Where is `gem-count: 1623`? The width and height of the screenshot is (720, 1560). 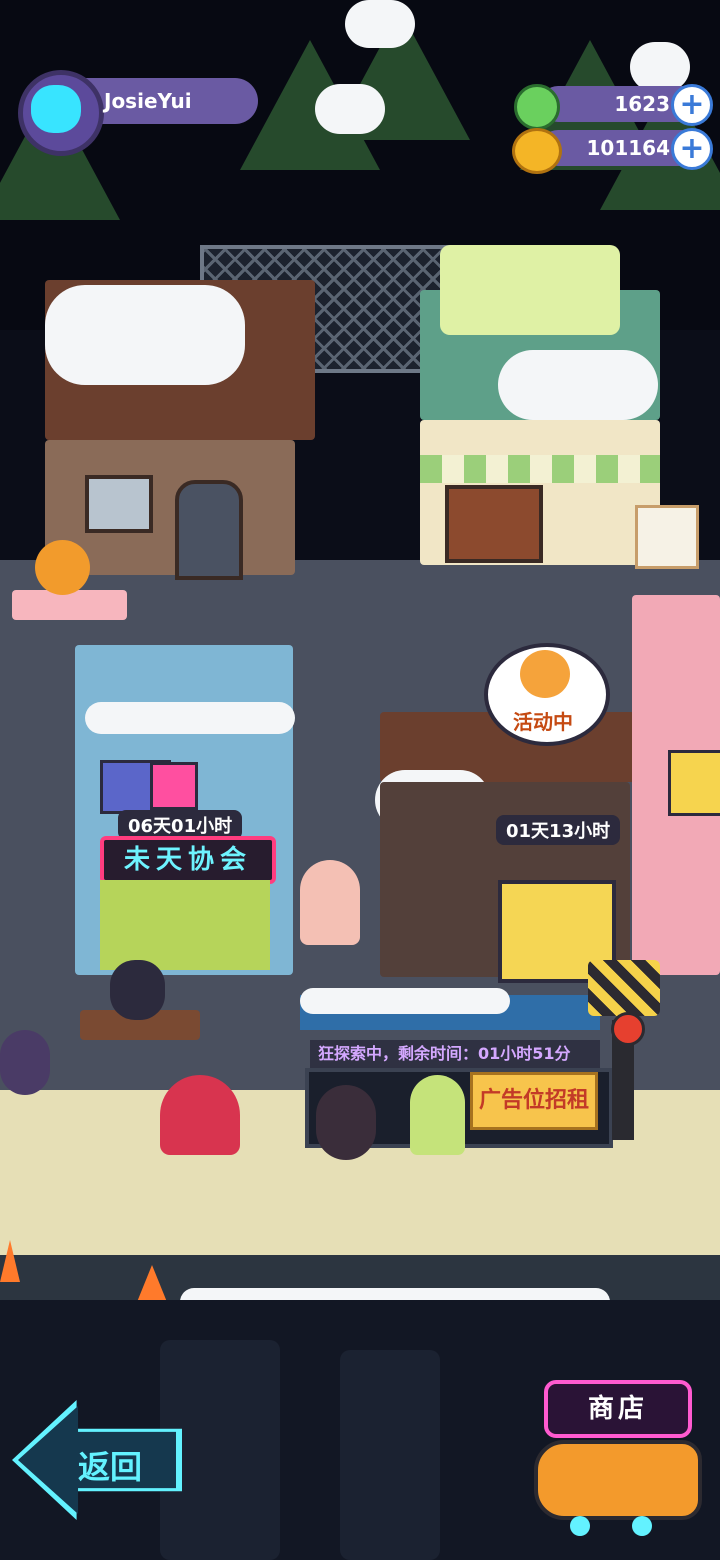
gem-count: 1623 is located at coordinates (642, 104).